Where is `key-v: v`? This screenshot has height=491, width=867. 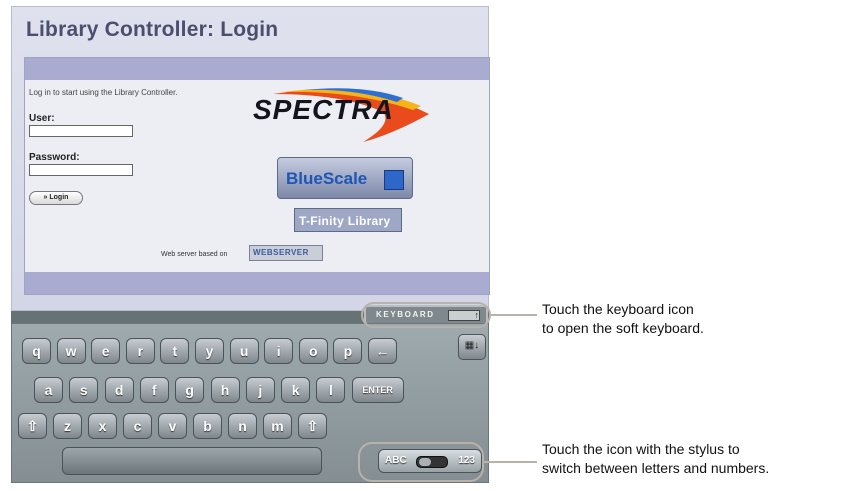
key-v: v is located at coordinates (172, 426).